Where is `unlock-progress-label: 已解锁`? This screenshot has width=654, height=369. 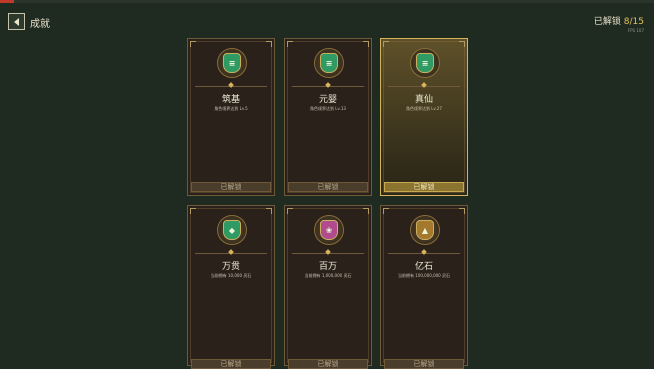
unlock-progress-label: 已解锁 is located at coordinates (607, 22).